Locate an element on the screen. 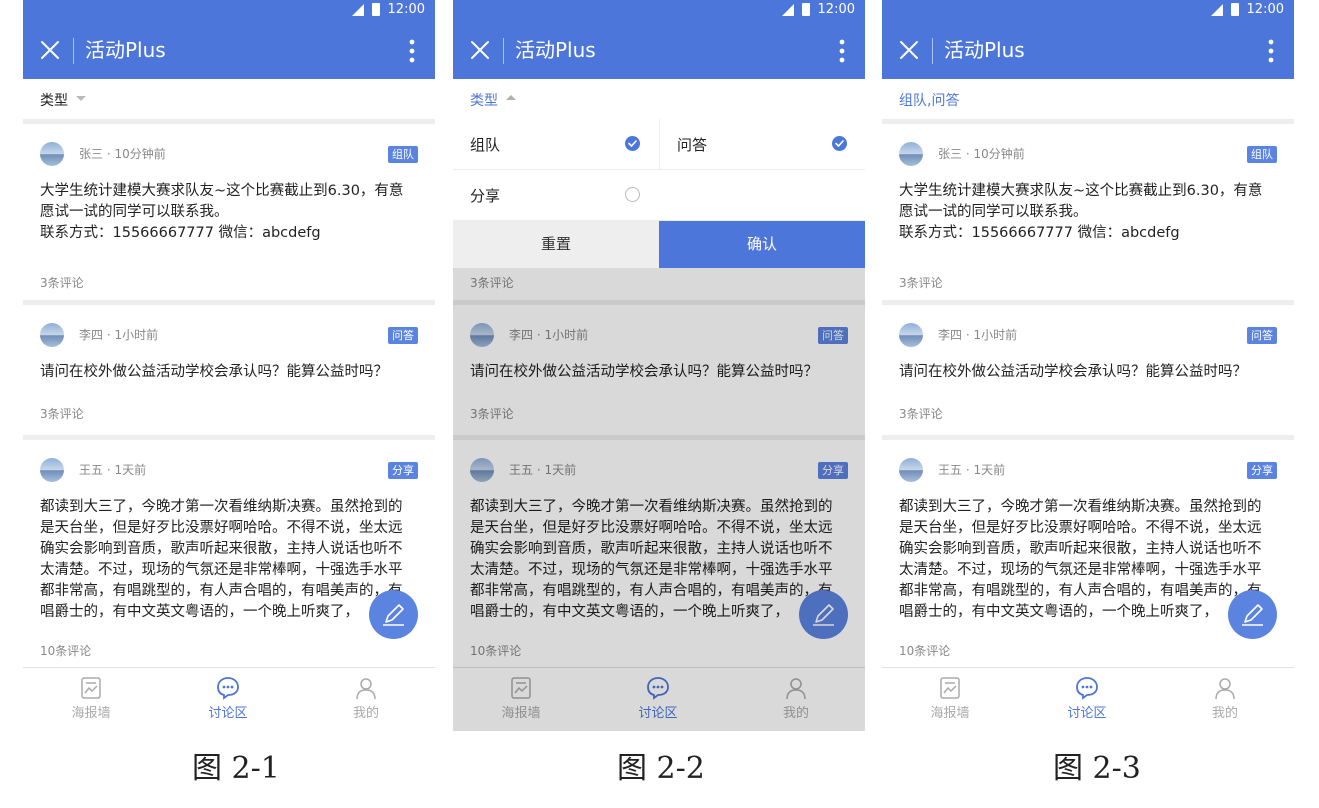 This screenshot has width=1319, height=808. post-content-line: 太清楚。不过，现场的气氛还是非常棒啊，十强选手水平 is located at coordinates (221, 570).